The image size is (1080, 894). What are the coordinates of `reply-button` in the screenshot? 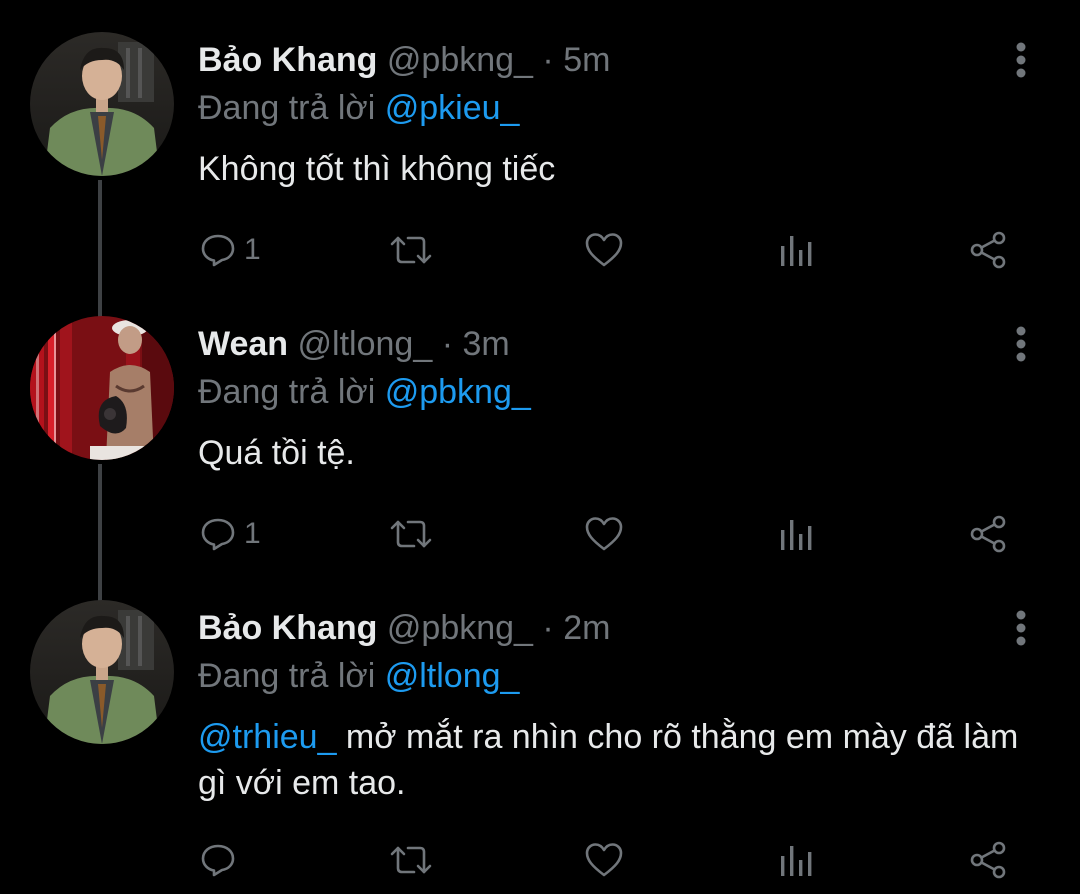 It's located at (222, 860).